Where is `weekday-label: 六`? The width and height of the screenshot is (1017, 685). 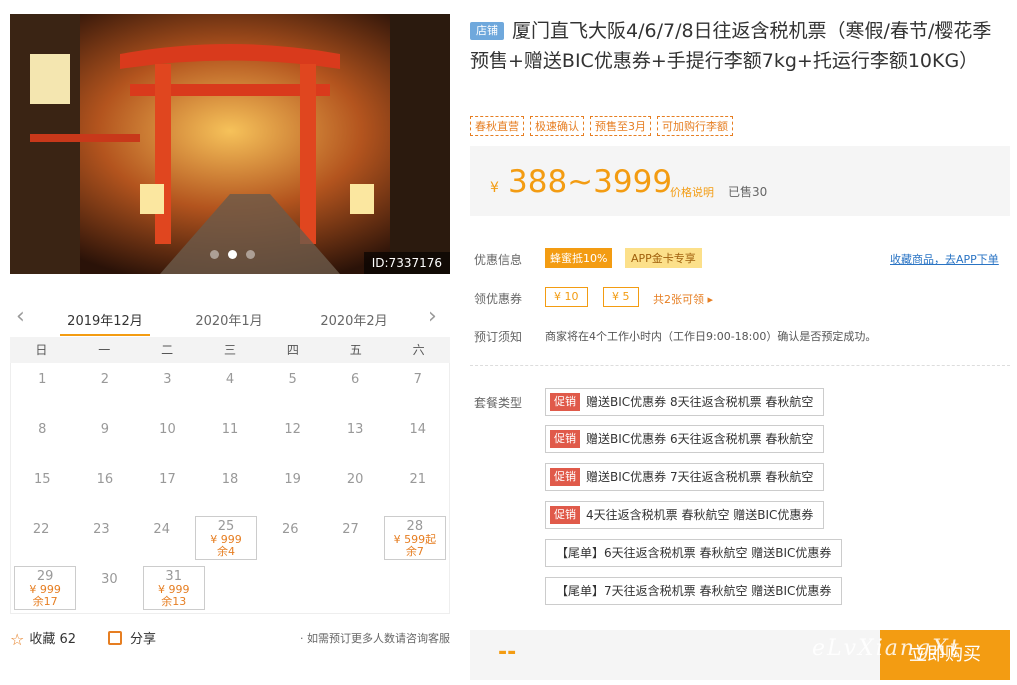 weekday-label: 六 is located at coordinates (418, 350).